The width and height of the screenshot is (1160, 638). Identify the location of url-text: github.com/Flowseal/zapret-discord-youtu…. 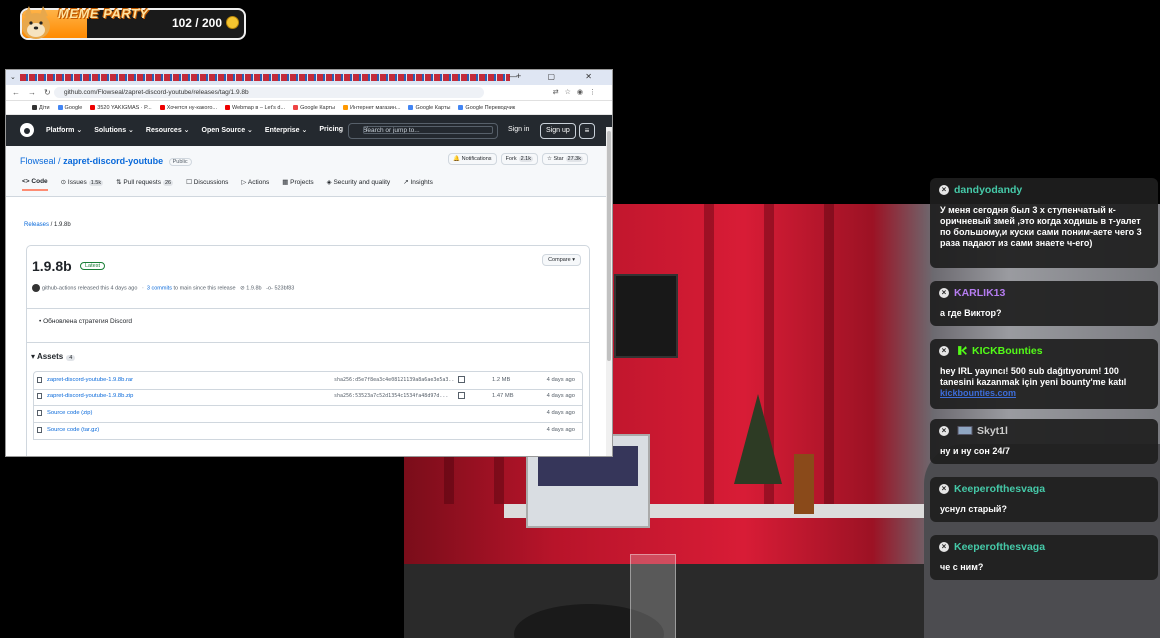
(156, 92).